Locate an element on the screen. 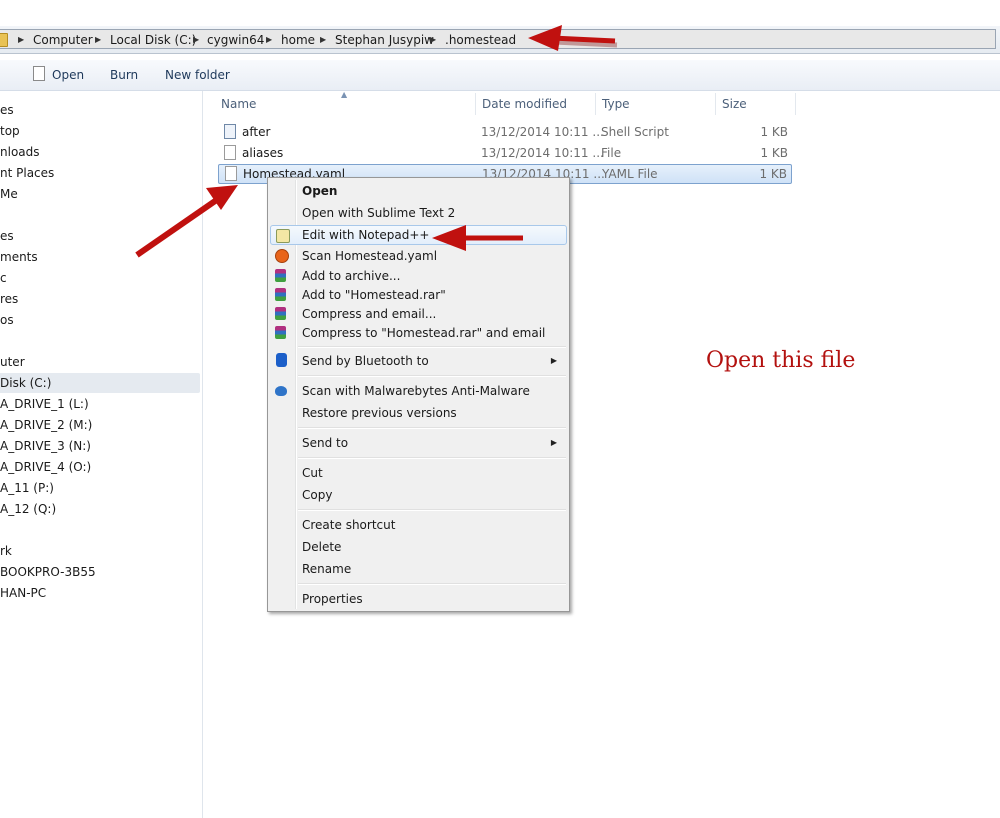 The width and height of the screenshot is (1000, 818). nav-item: c is located at coordinates (3, 278).